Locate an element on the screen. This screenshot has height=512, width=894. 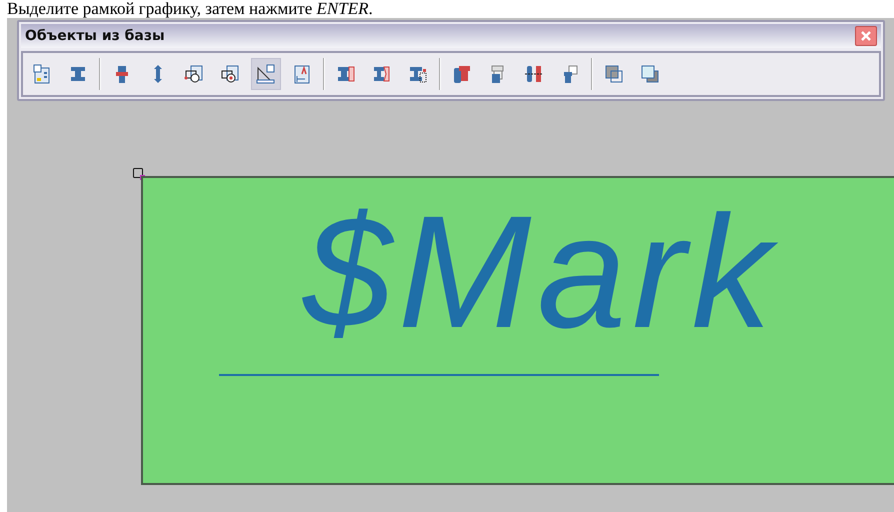
toolbar-button is located at coordinates (266, 74).